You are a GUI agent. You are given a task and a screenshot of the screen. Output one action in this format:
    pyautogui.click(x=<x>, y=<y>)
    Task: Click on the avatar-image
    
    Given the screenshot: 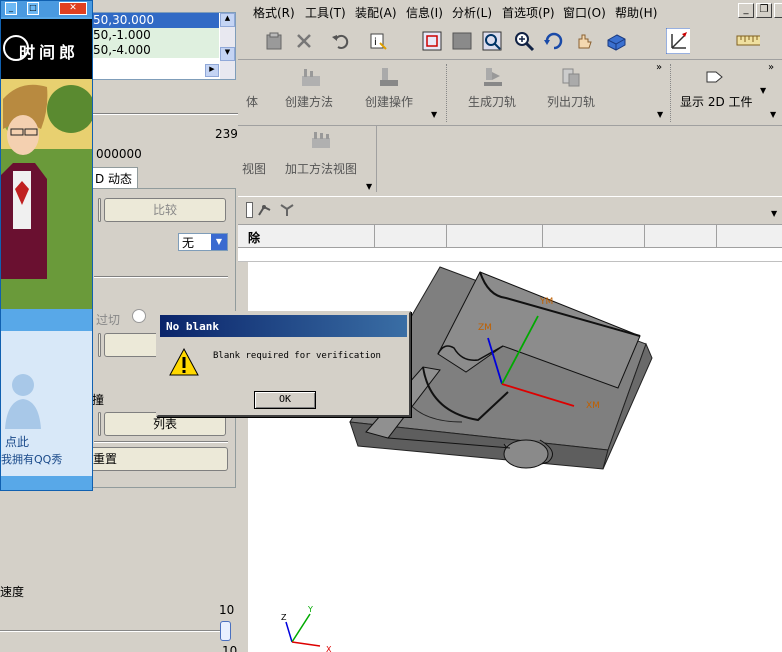 What is the action you would take?
    pyautogui.click(x=48, y=194)
    